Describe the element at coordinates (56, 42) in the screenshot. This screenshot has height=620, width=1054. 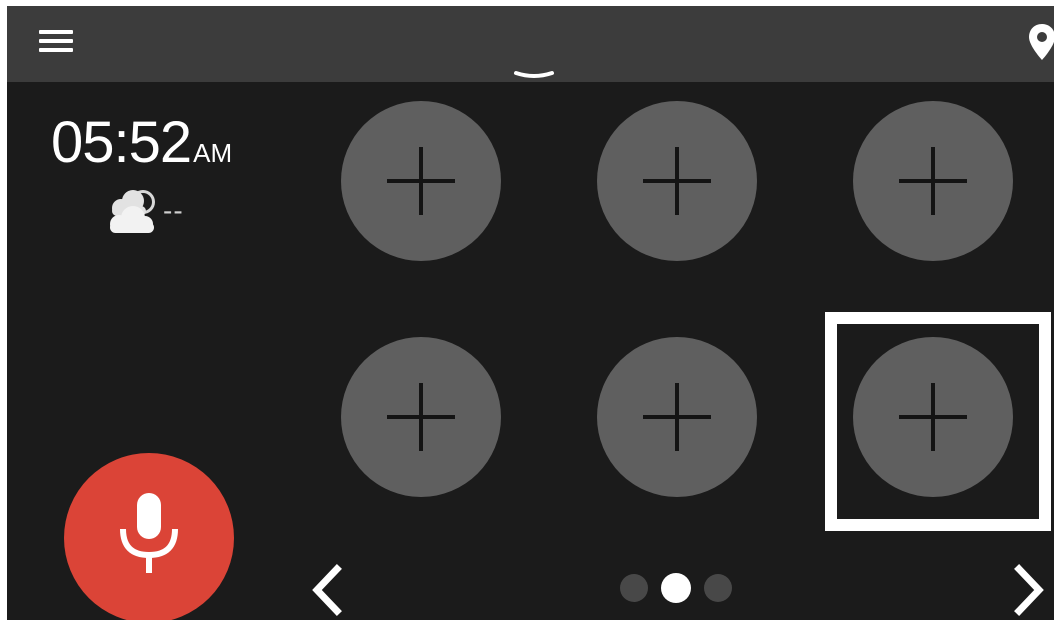
I see `hamburger-menu-icon` at that location.